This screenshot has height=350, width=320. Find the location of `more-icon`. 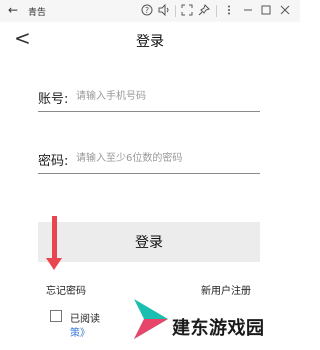

more-icon is located at coordinates (229, 11).